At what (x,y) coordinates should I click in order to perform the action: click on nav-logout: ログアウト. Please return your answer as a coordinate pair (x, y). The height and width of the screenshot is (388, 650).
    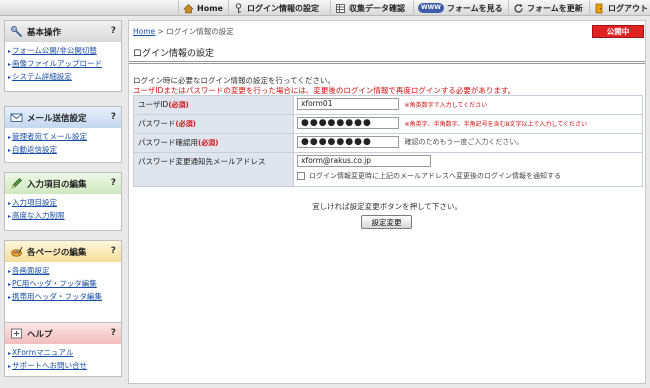
    Looking at the image, I should click on (618, 8).